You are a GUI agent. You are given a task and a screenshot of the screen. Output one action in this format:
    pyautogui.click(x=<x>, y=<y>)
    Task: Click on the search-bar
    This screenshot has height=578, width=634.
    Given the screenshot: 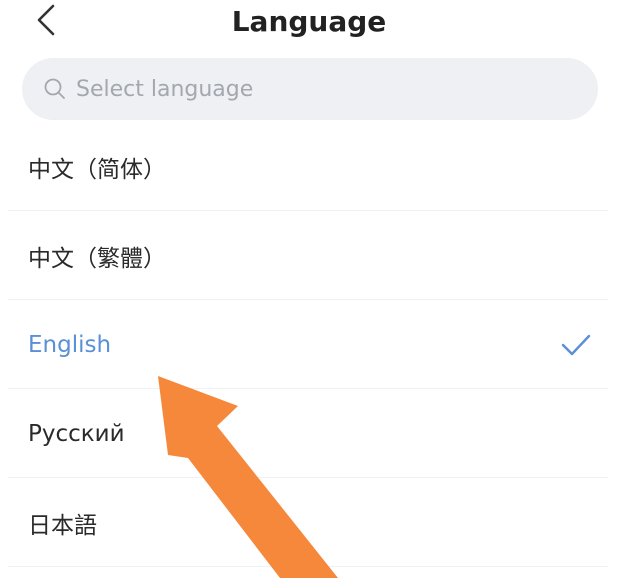 What is the action you would take?
    pyautogui.click(x=310, y=89)
    